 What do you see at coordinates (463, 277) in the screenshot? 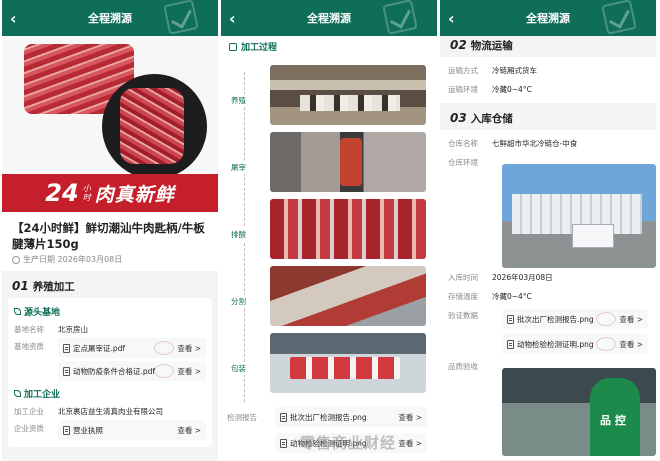
I see `label-in-time: 入库时间` at bounding box center [463, 277].